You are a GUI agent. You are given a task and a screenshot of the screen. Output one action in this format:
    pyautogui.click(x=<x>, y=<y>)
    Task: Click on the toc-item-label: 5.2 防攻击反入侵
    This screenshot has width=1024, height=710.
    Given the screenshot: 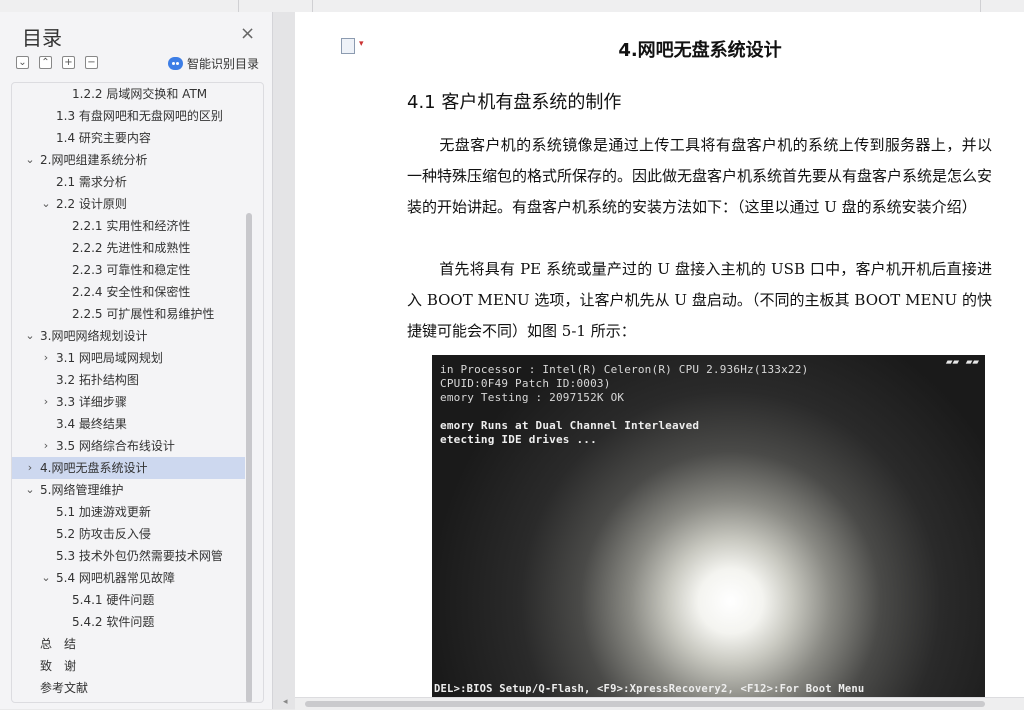 What is the action you would take?
    pyautogui.click(x=103, y=534)
    